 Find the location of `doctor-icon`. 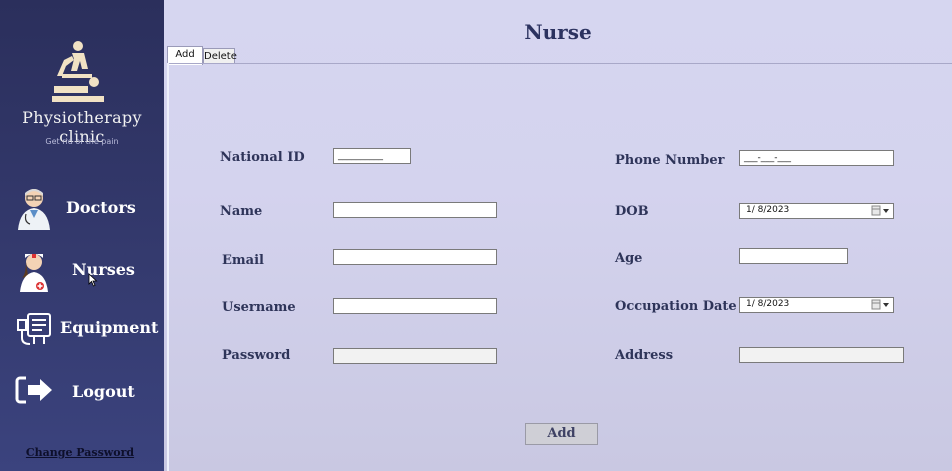

doctor-icon is located at coordinates (34, 209).